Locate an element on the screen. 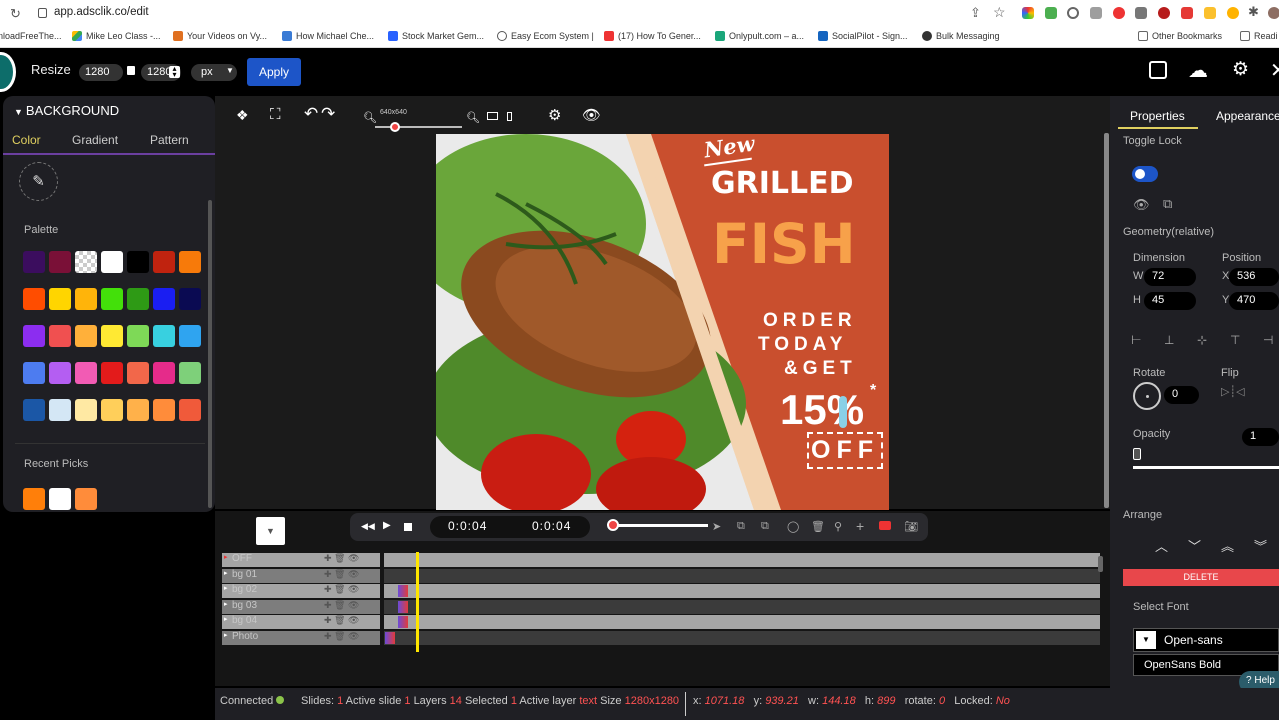 Image resolution: width=1279 pixels, height=720 pixels. y-field: 470 is located at coordinates (1254, 301).